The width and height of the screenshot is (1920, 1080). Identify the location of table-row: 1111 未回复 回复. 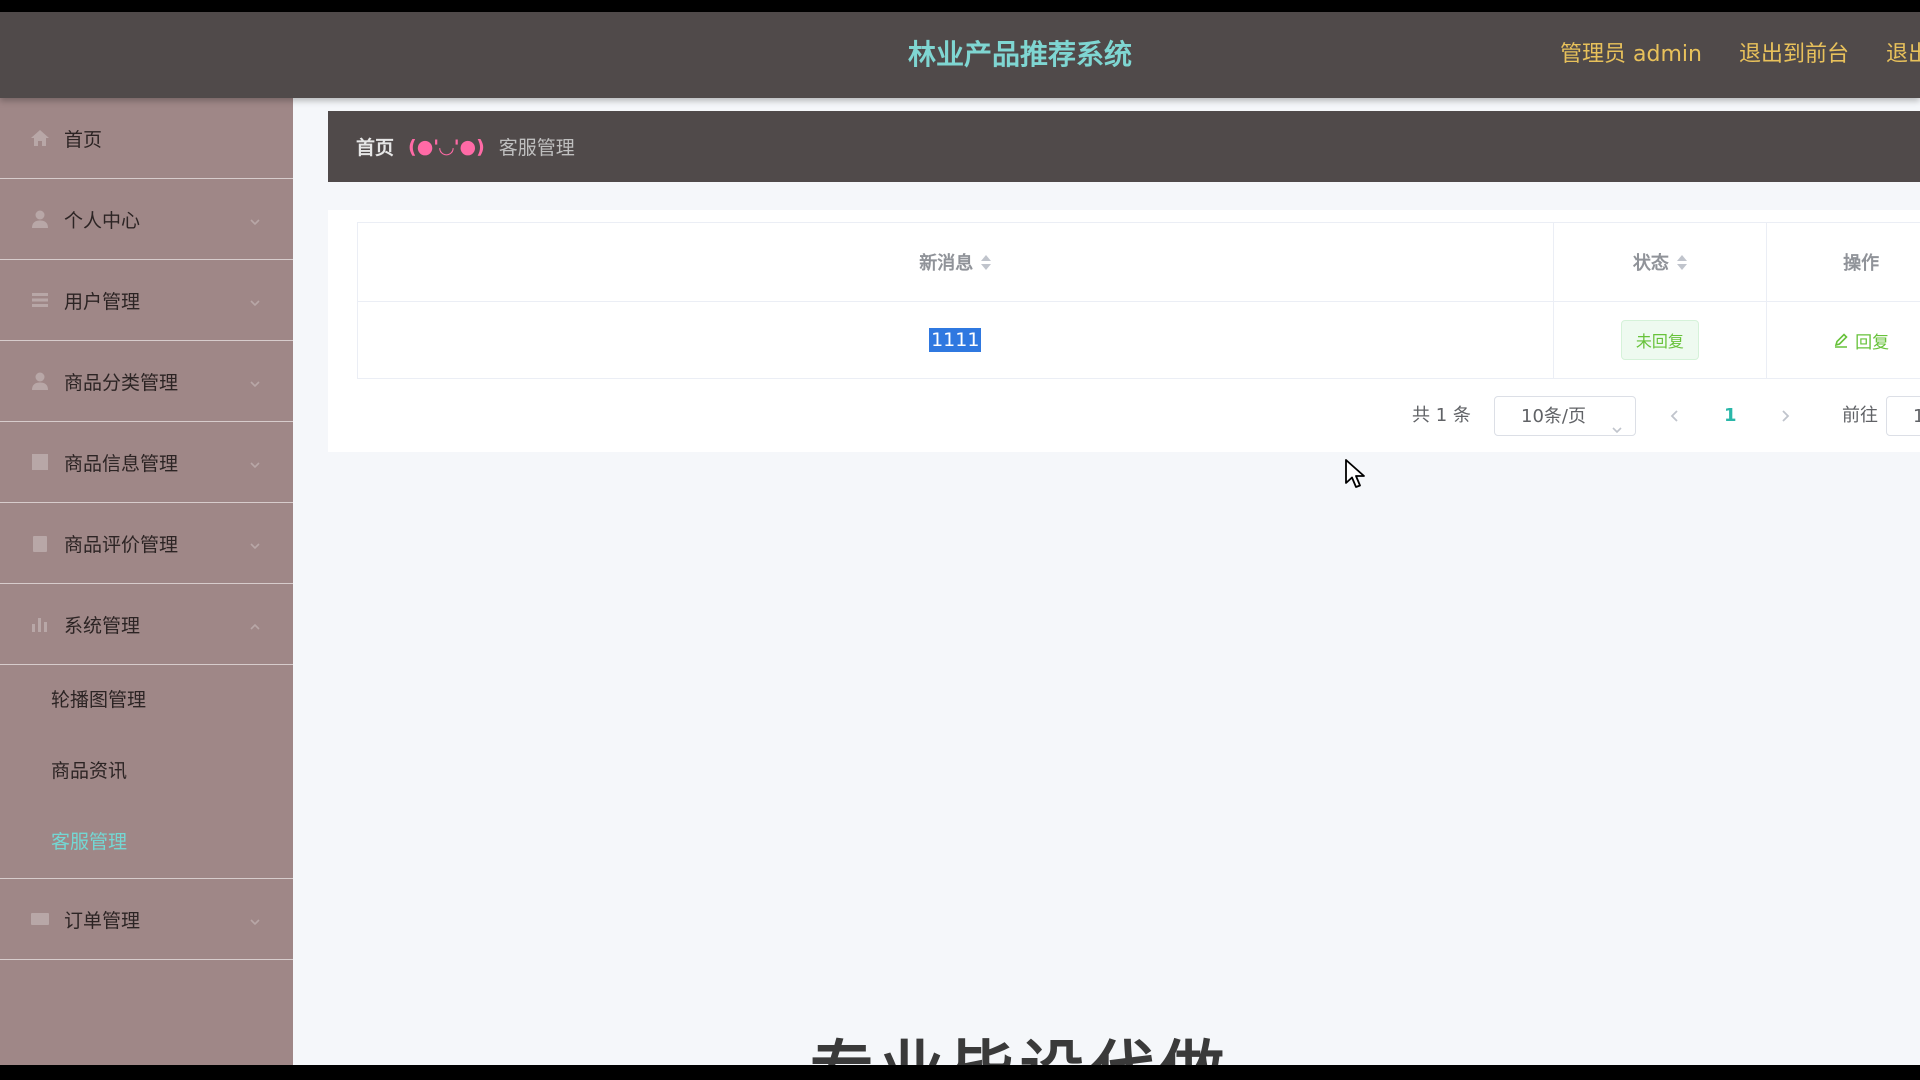
(1139, 340).